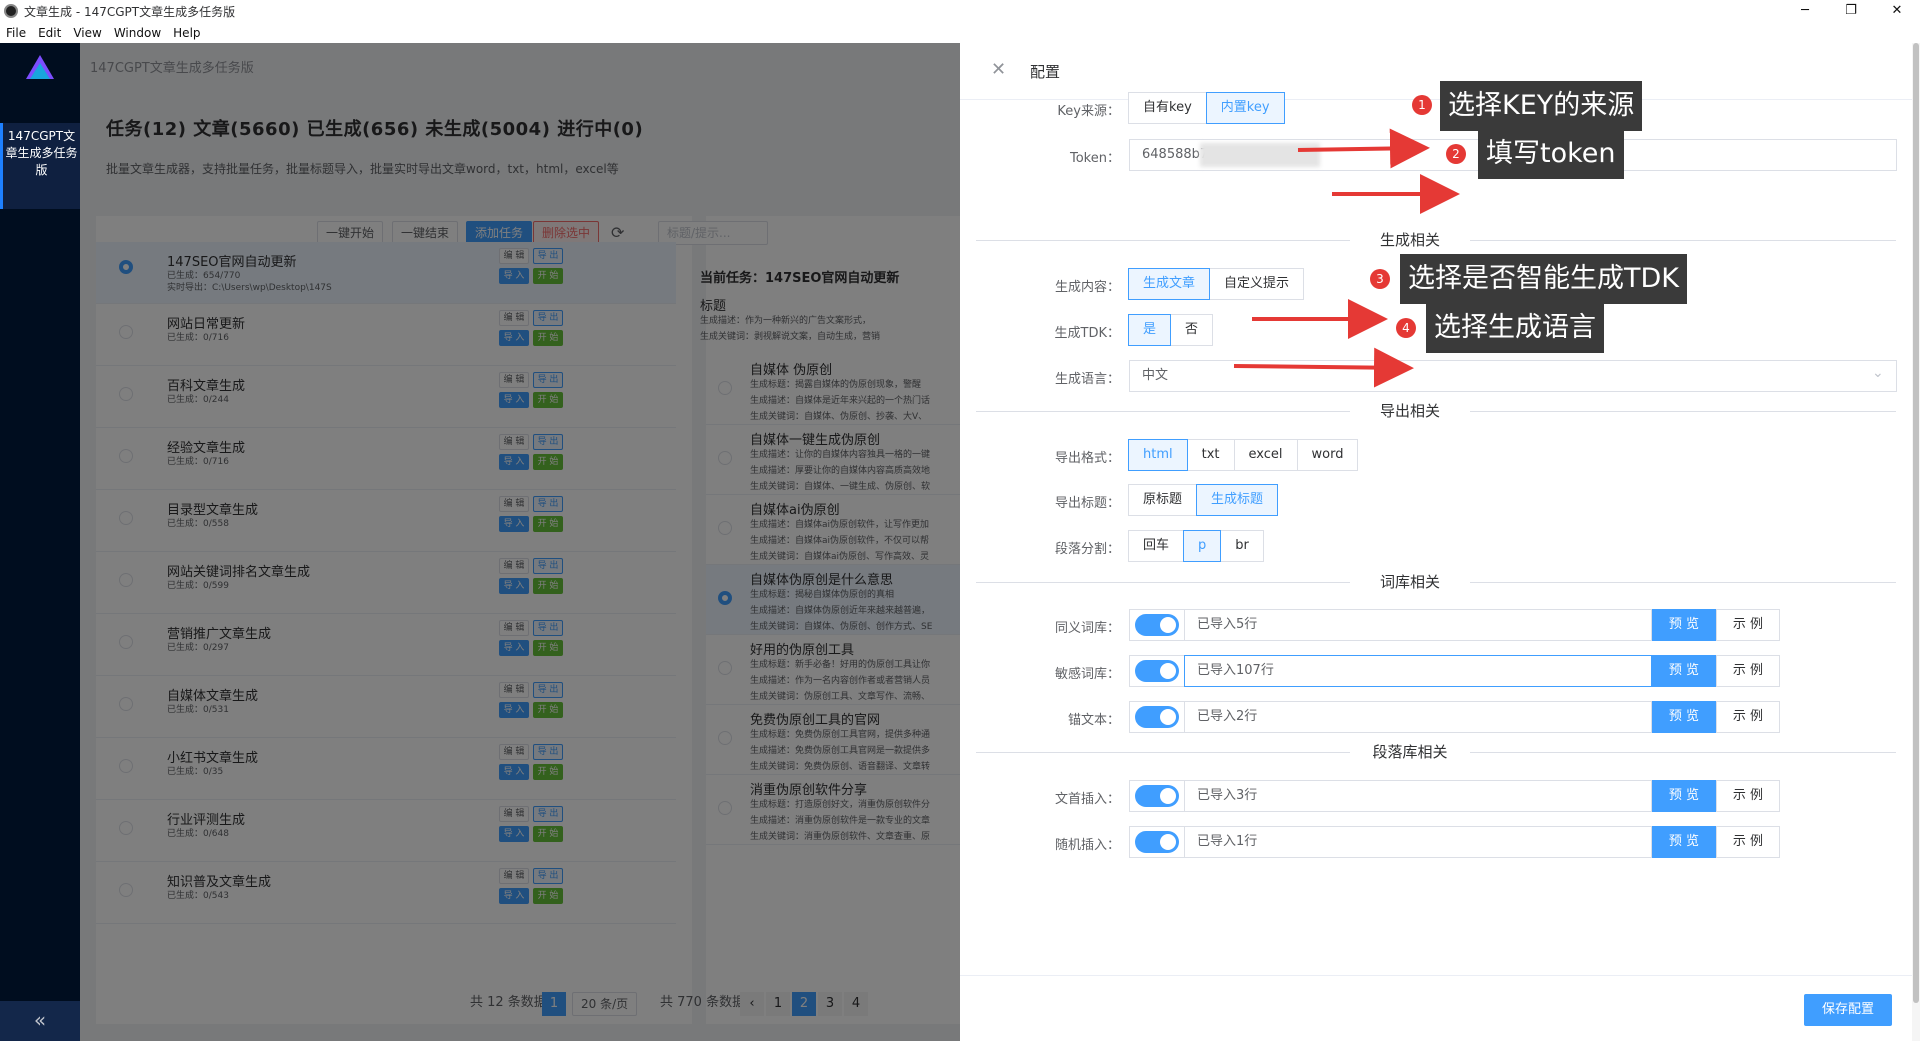  Describe the element at coordinates (49, 33) in the screenshot. I see `menu-edit: Edit` at that location.